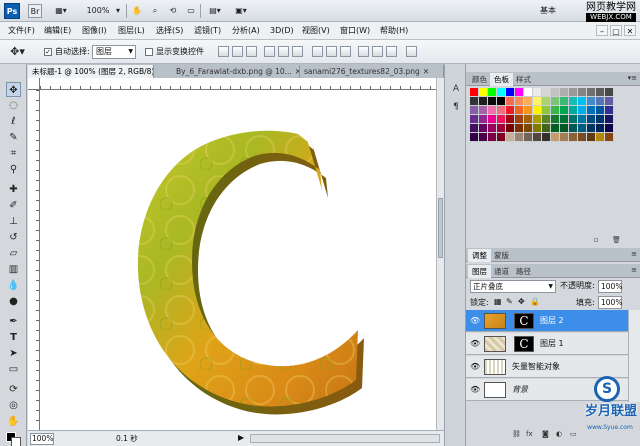 The height and width of the screenshot is (446, 640). Describe the element at coordinates (394, 31) in the screenshot. I see `menu-help: 帮助(H)` at that location.